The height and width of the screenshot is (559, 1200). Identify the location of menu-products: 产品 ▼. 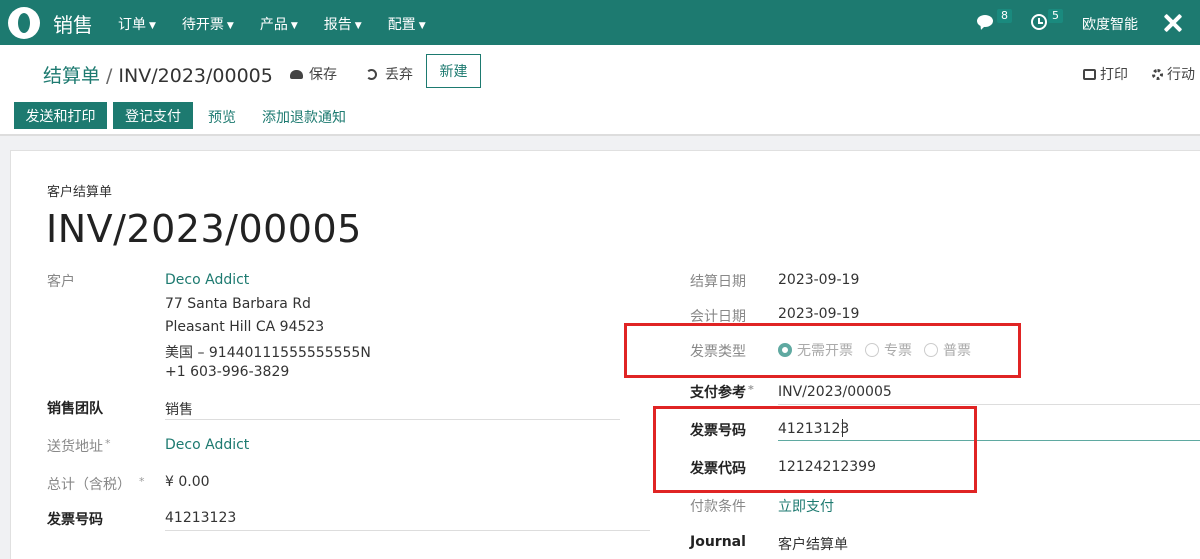
(279, 24).